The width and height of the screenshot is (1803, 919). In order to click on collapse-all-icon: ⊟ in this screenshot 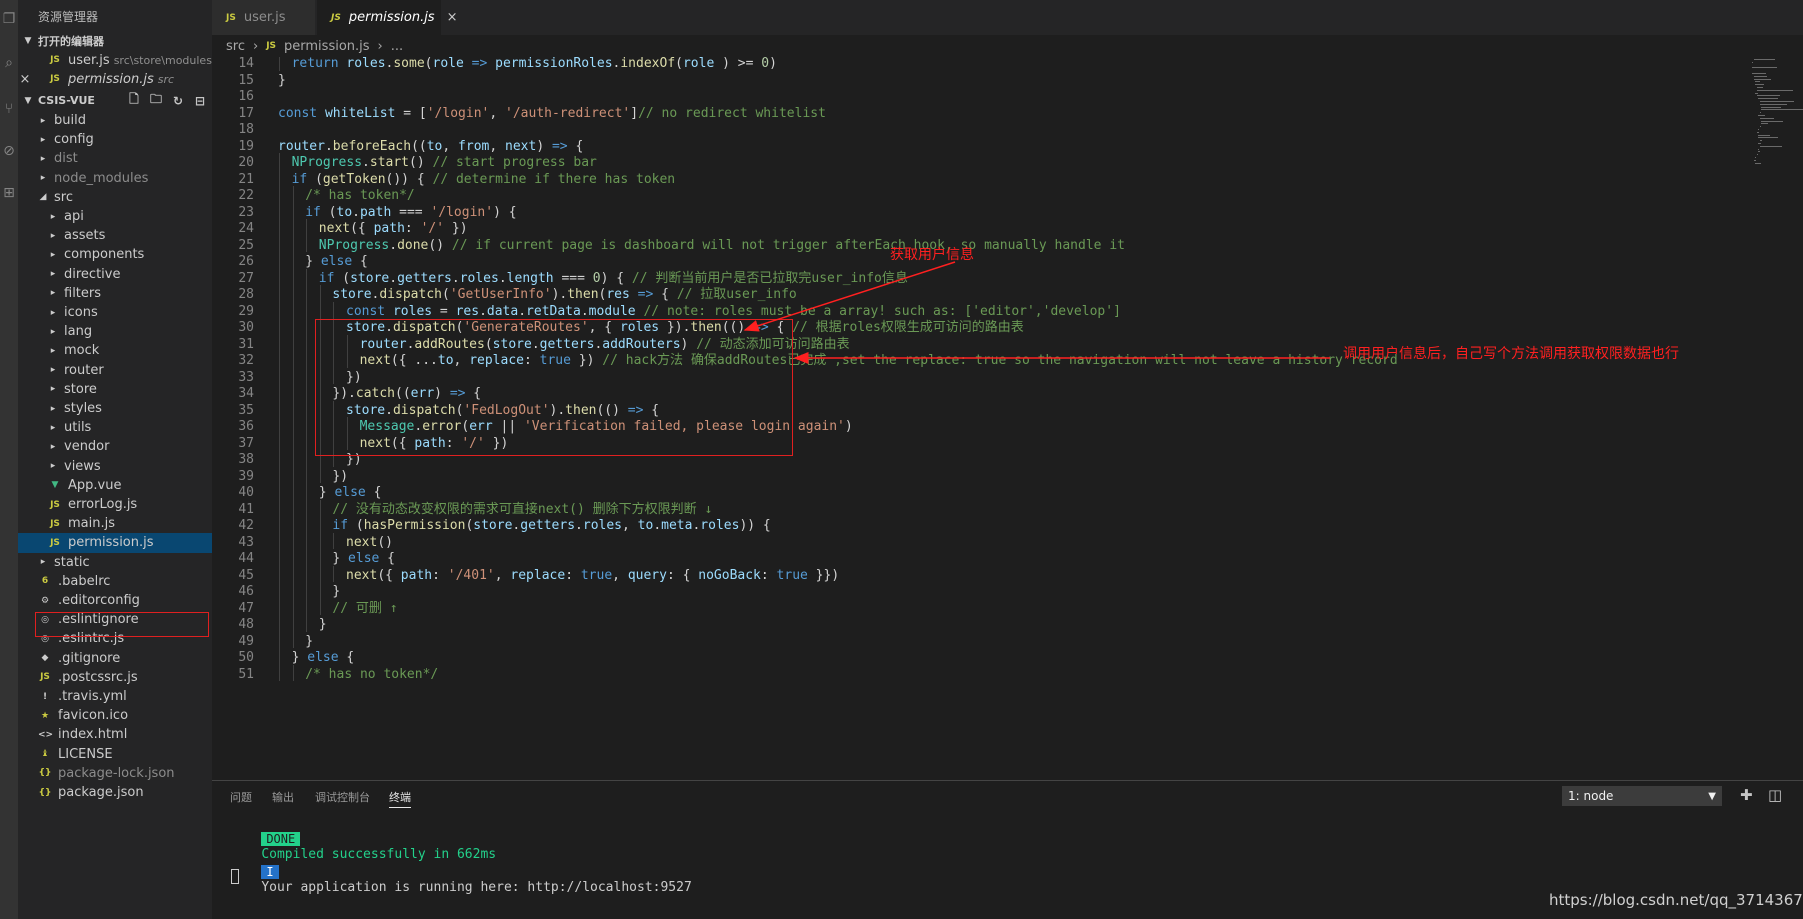, I will do `click(200, 101)`.